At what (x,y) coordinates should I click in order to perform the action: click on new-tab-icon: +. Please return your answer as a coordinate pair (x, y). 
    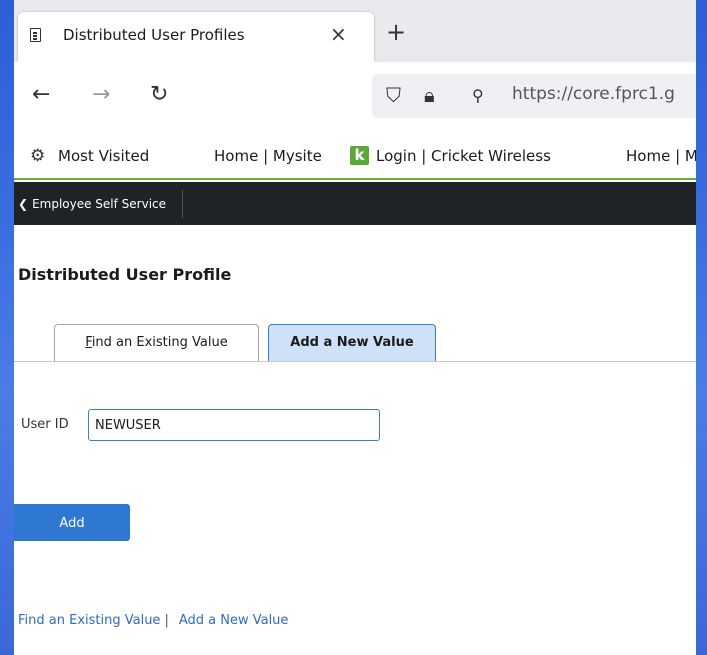
    Looking at the image, I should click on (396, 32).